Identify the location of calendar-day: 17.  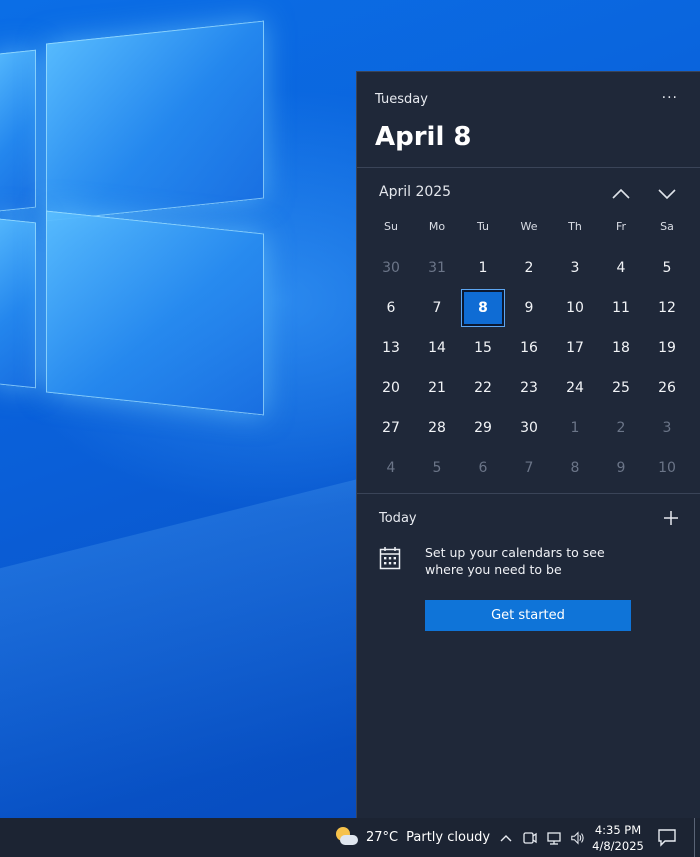
(575, 348).